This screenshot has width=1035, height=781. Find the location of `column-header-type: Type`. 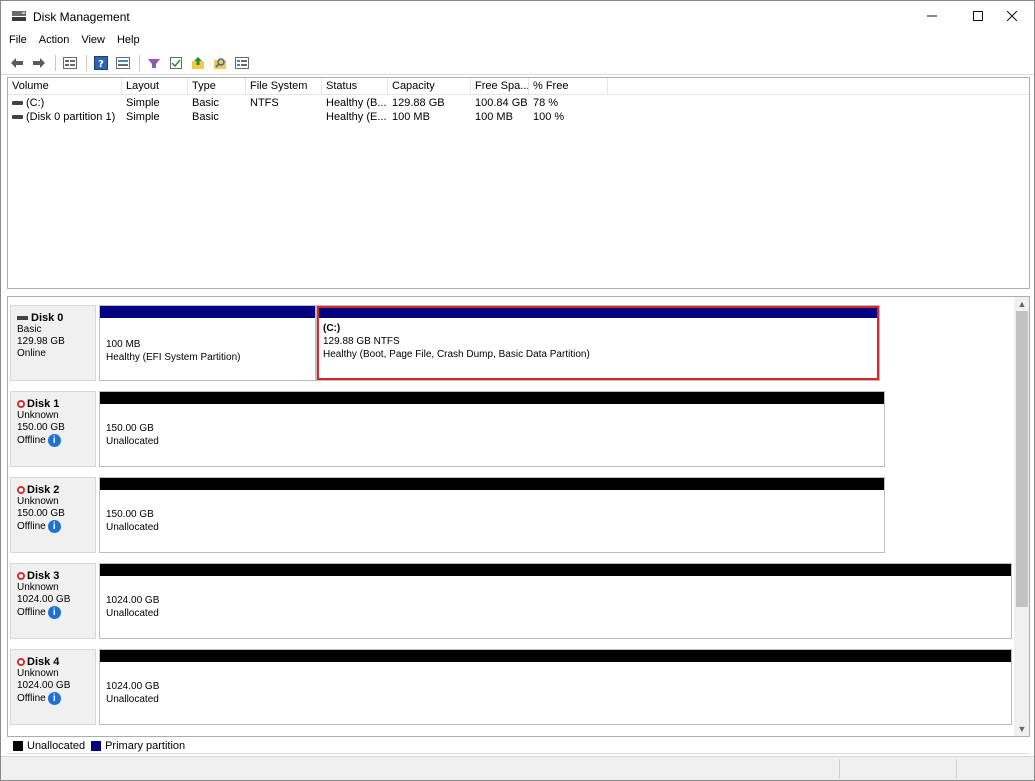

column-header-type: Type is located at coordinates (217, 86).